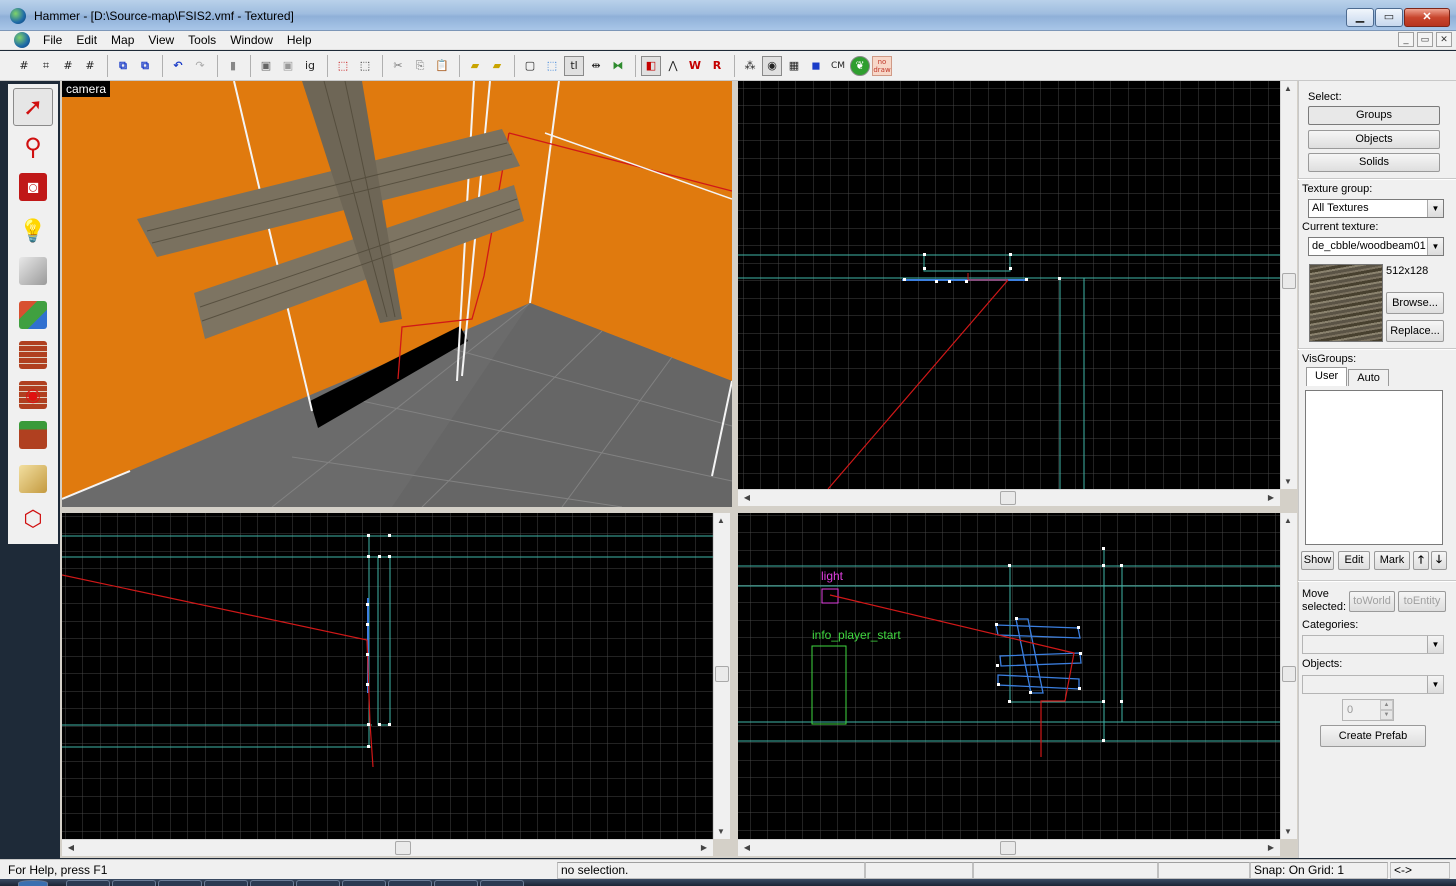  I want to click on flip-vertical-icon: ⧓, so click(618, 66).